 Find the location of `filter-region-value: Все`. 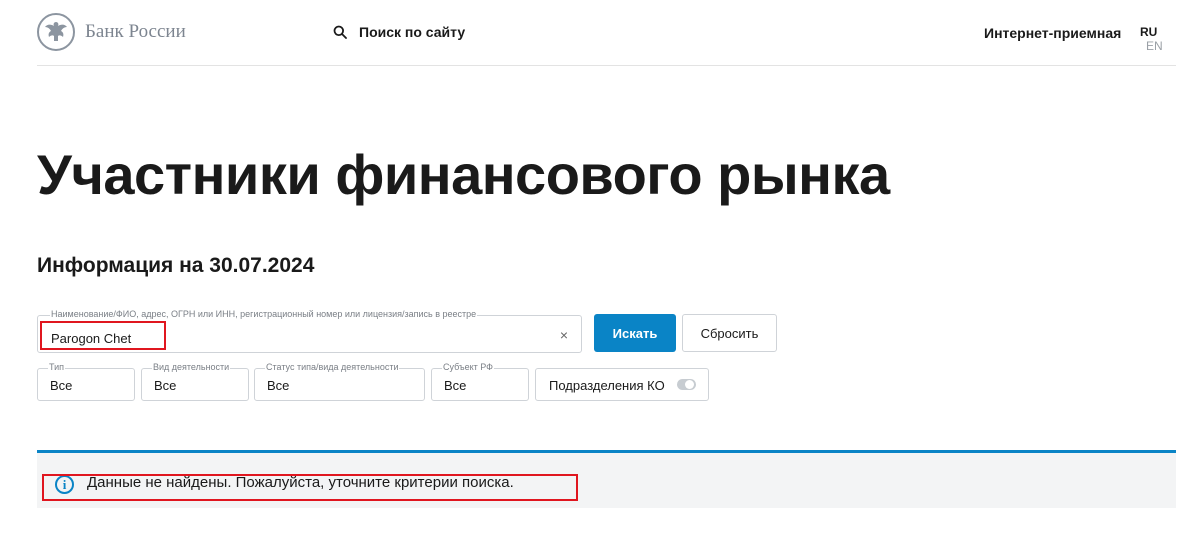

filter-region-value: Все is located at coordinates (455, 385).